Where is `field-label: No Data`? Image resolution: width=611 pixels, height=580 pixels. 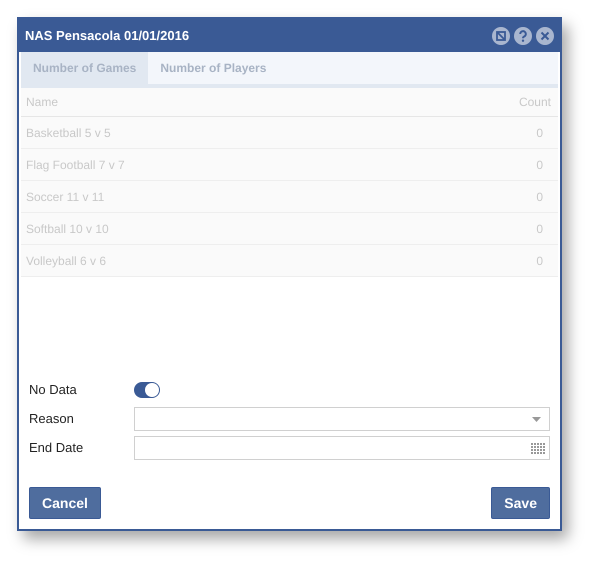 field-label: No Data is located at coordinates (53, 390).